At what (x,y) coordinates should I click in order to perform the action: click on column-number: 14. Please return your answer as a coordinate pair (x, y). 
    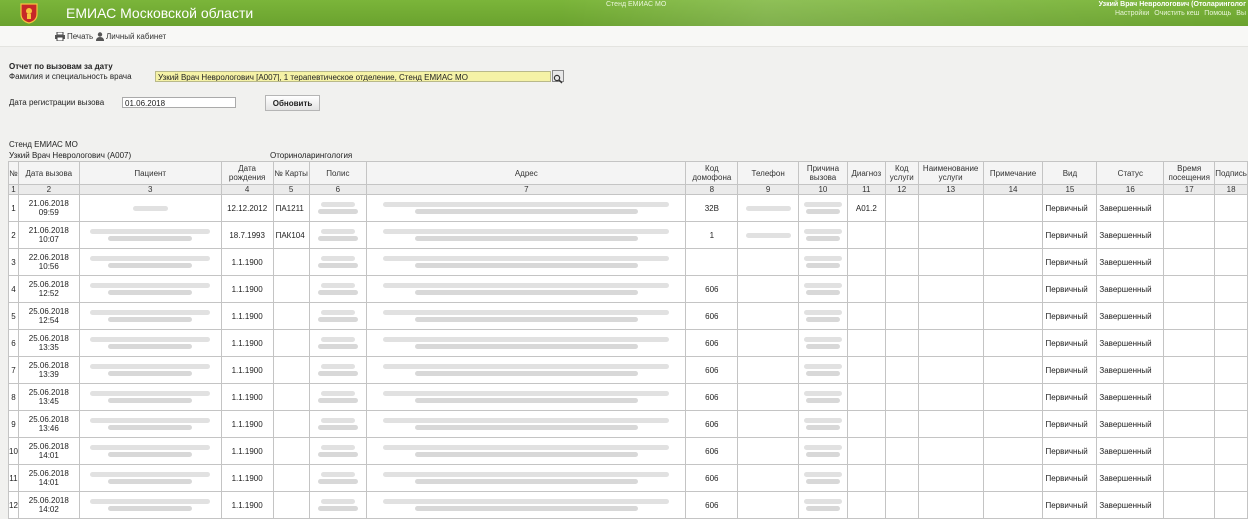
    Looking at the image, I should click on (1013, 189).